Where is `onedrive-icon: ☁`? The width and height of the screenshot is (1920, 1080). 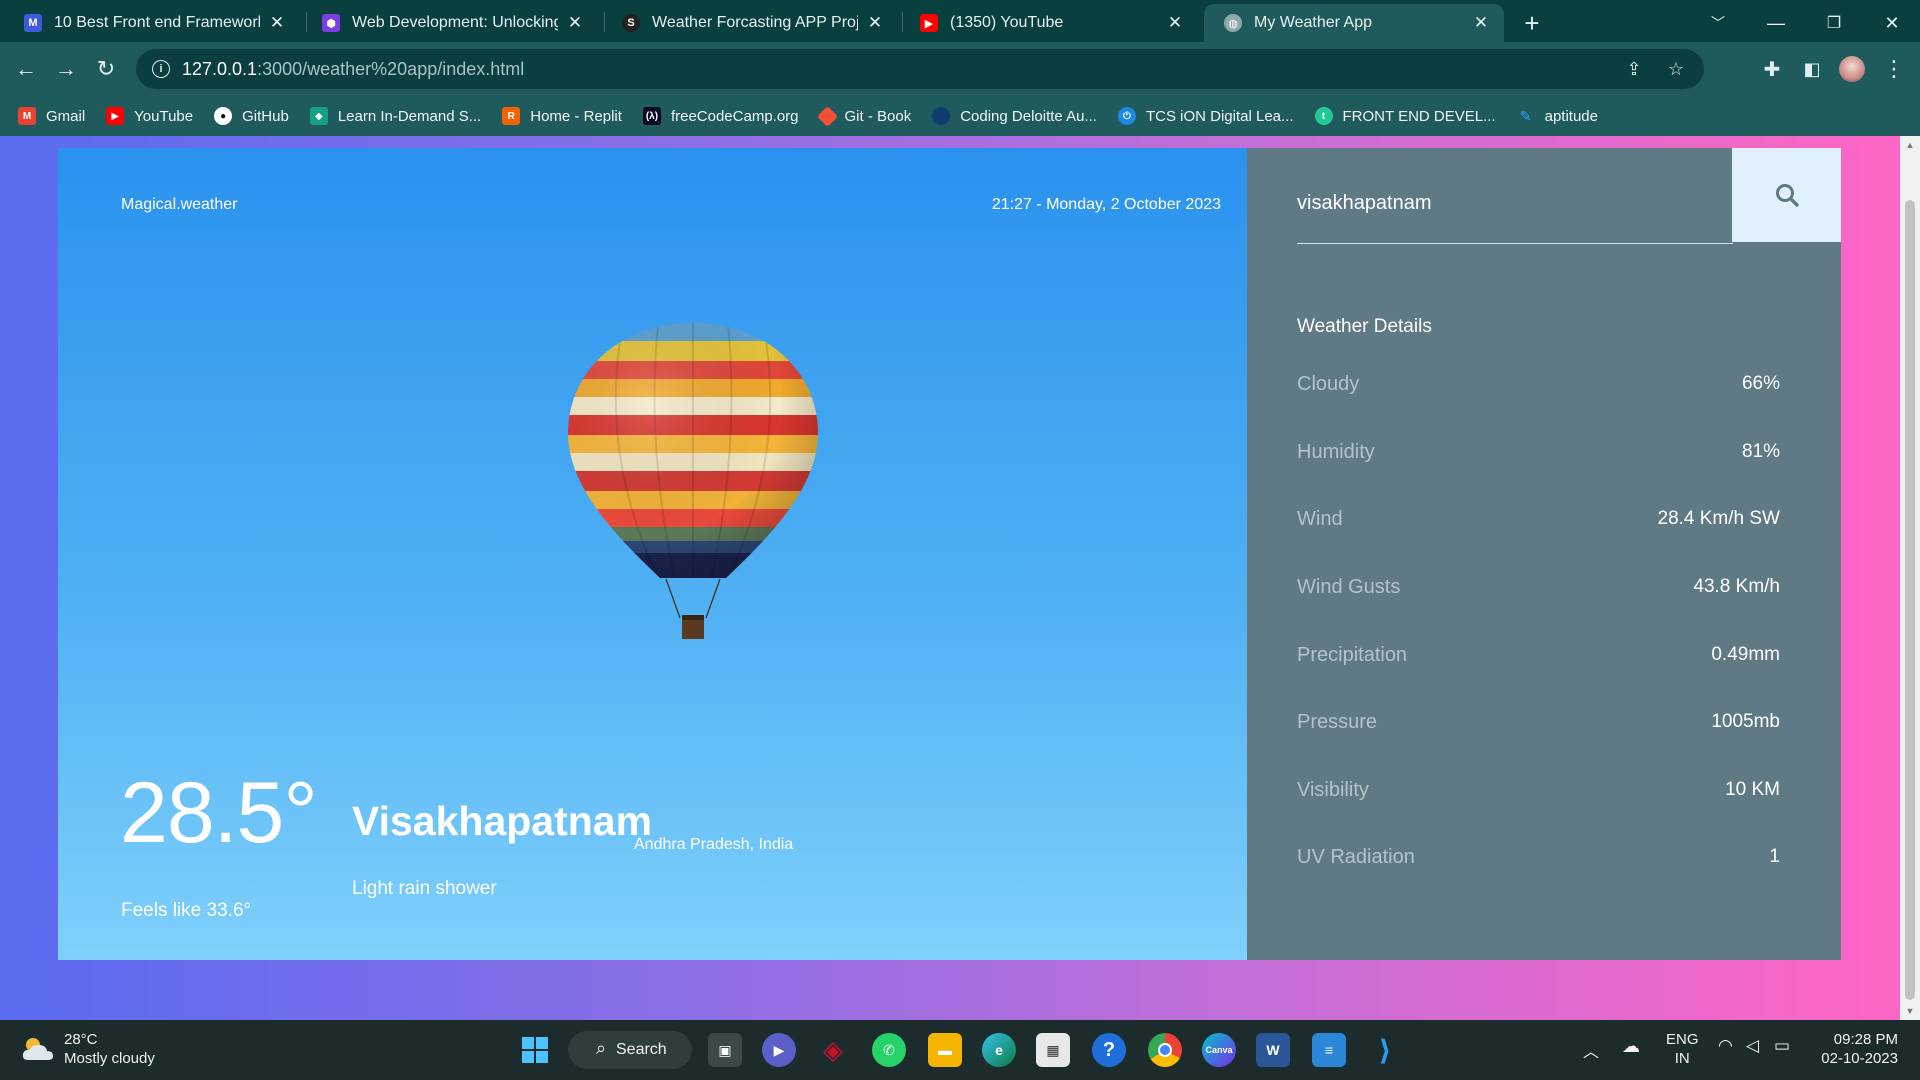
onedrive-icon: ☁ is located at coordinates (1631, 1046).